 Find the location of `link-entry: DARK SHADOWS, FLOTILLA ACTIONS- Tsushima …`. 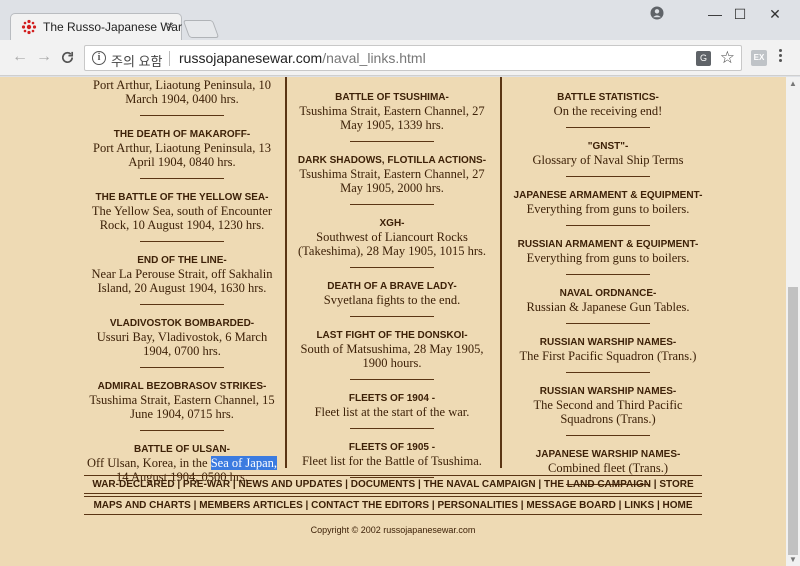

link-entry: DARK SHADOWS, FLOTILLA ACTIONS- Tsushima … is located at coordinates (392, 179).